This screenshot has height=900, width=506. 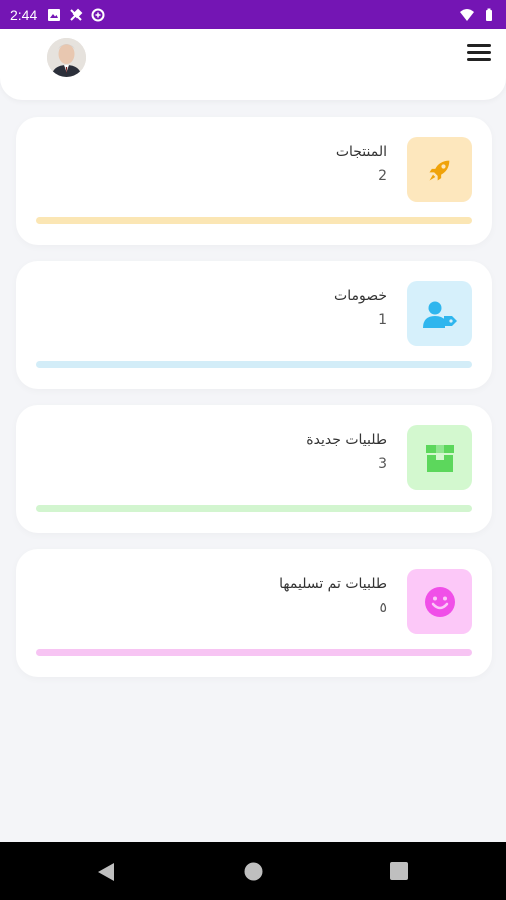 I want to click on products-count: 2, so click(x=382, y=176).